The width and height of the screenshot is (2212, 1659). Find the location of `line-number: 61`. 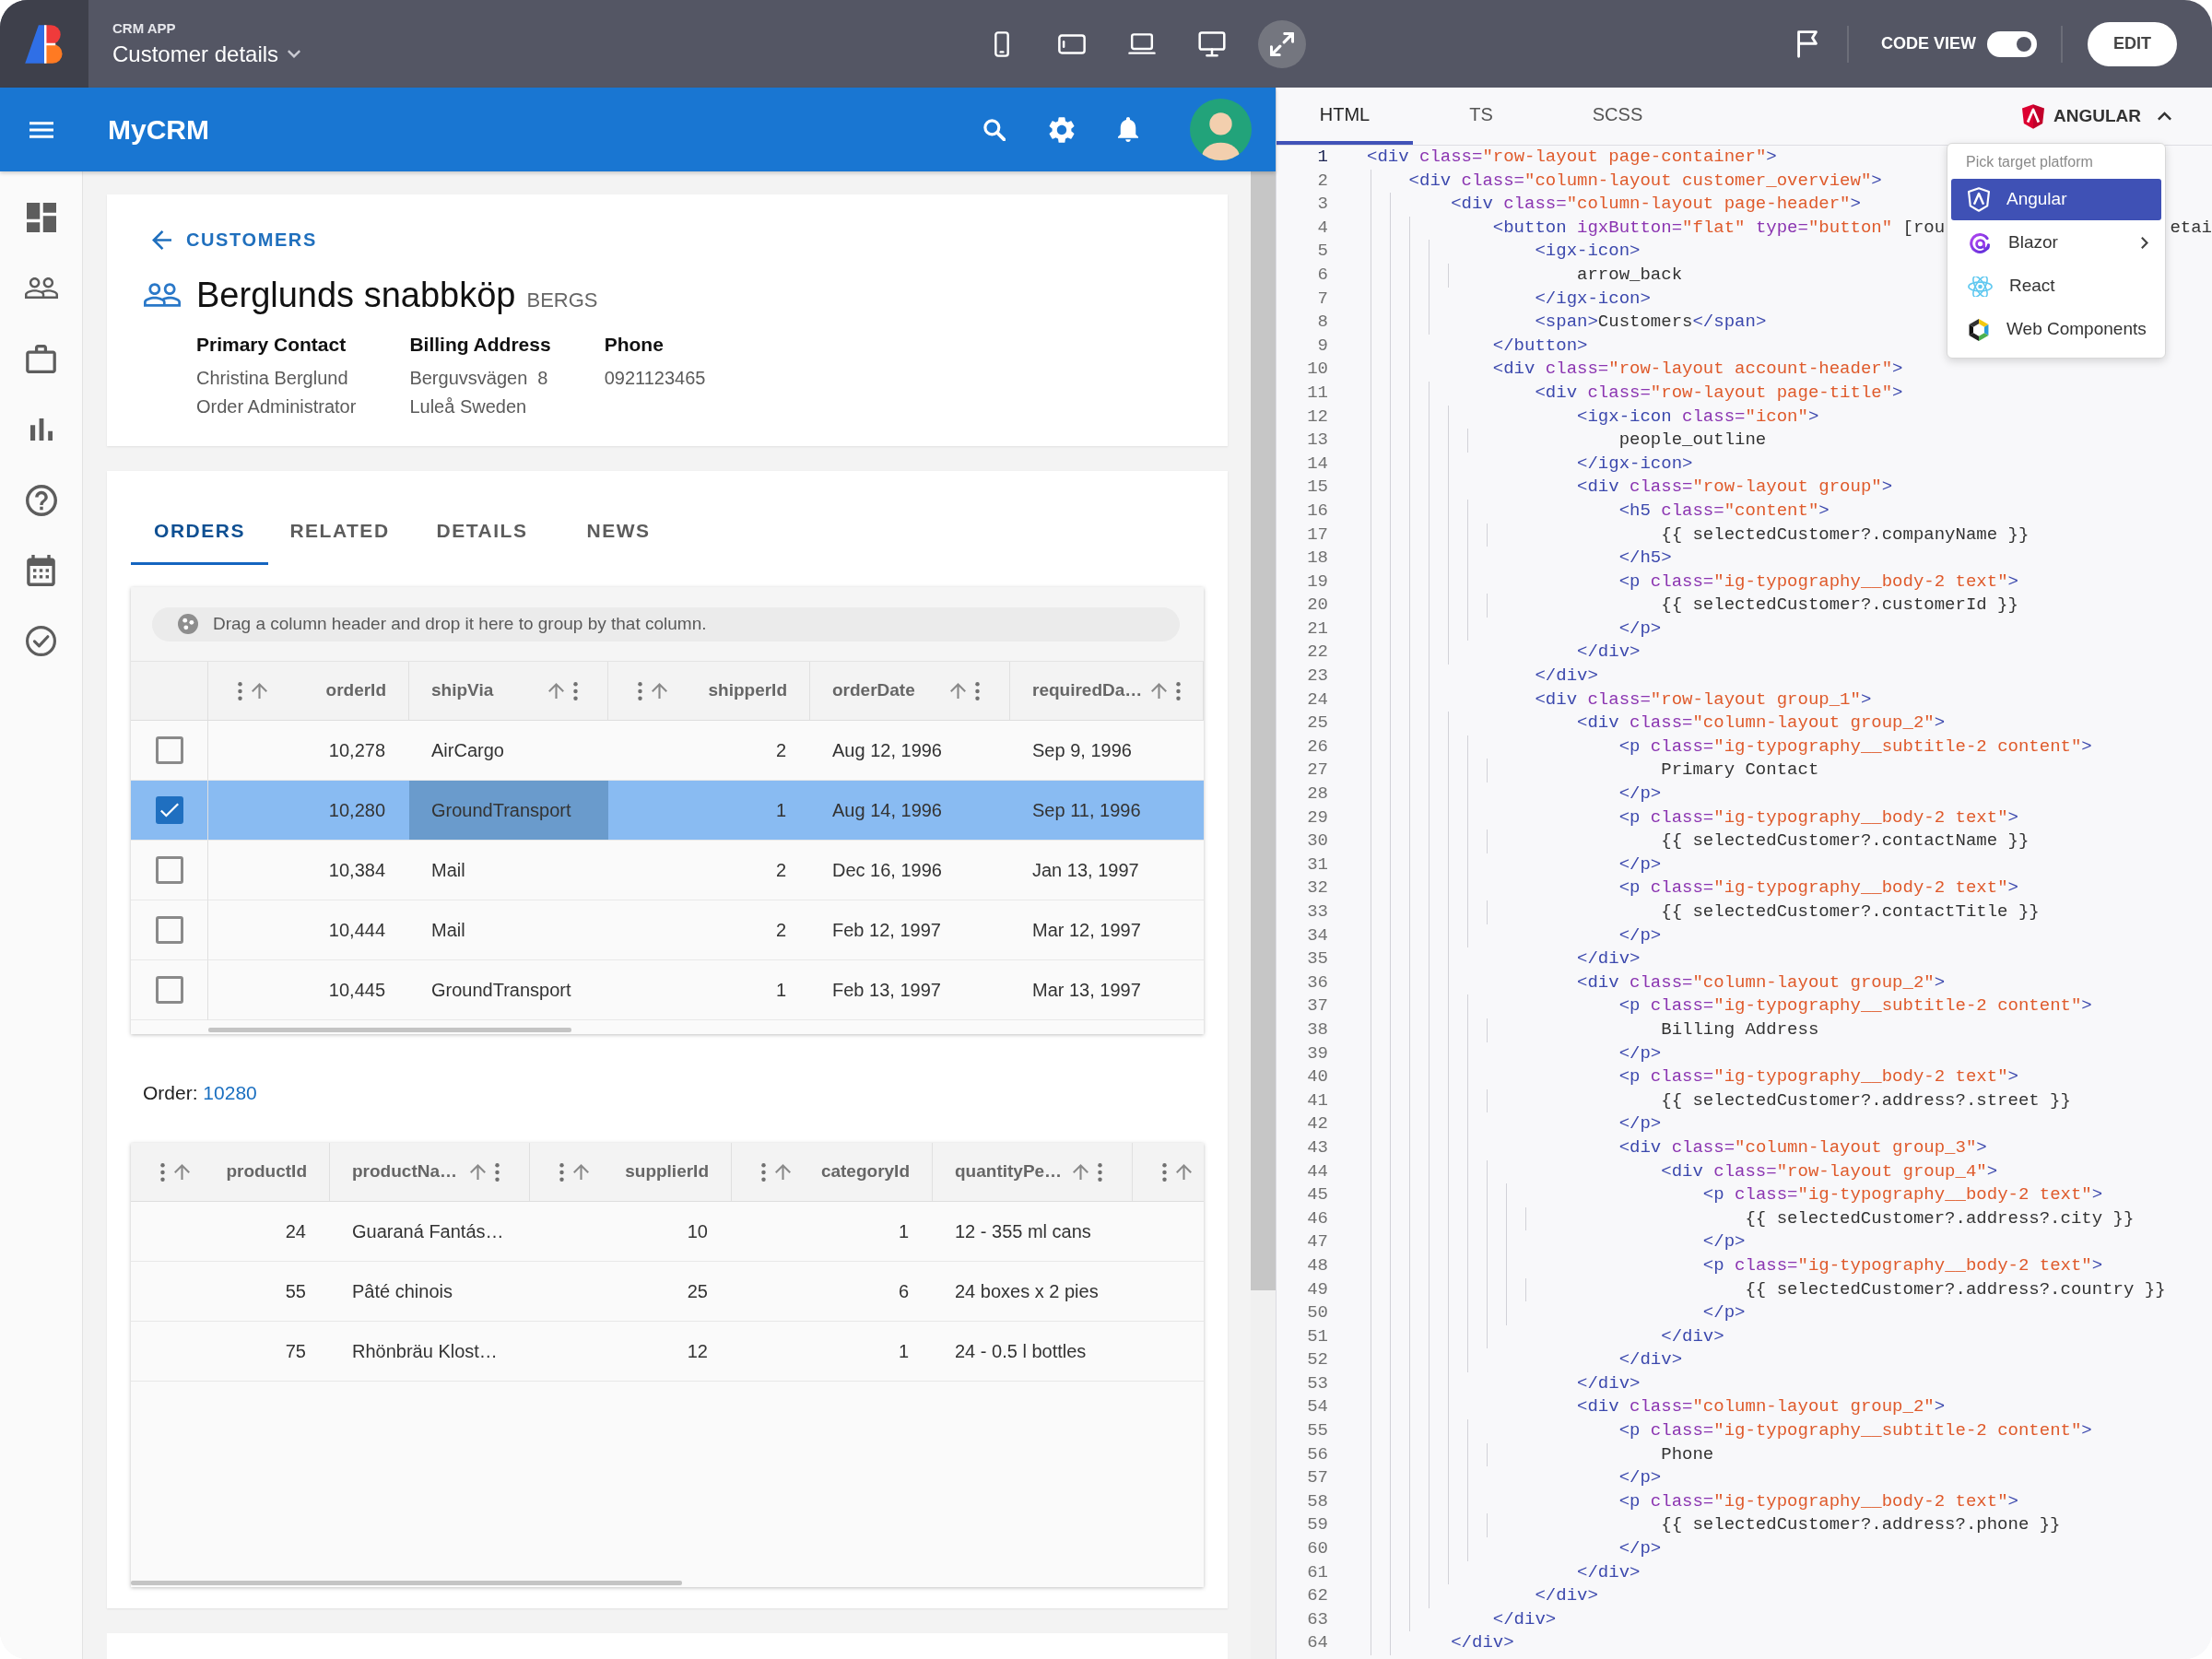

line-number: 61 is located at coordinates (1317, 1572).